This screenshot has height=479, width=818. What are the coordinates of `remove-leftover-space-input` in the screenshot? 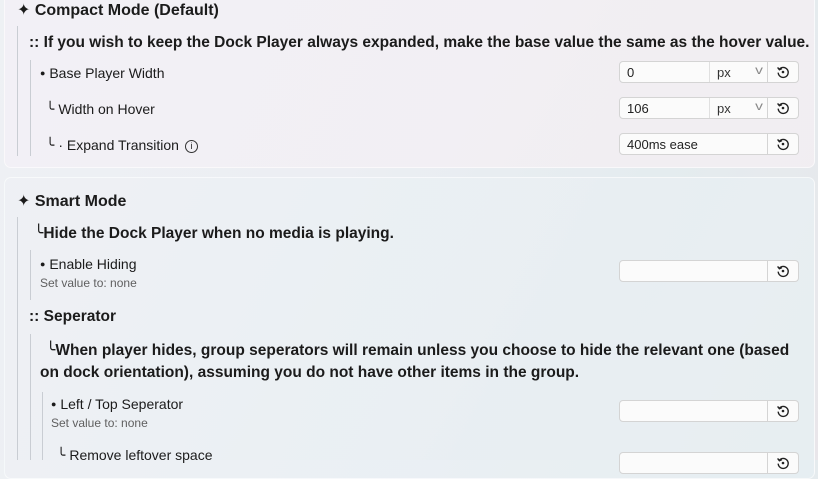 It's located at (693, 463).